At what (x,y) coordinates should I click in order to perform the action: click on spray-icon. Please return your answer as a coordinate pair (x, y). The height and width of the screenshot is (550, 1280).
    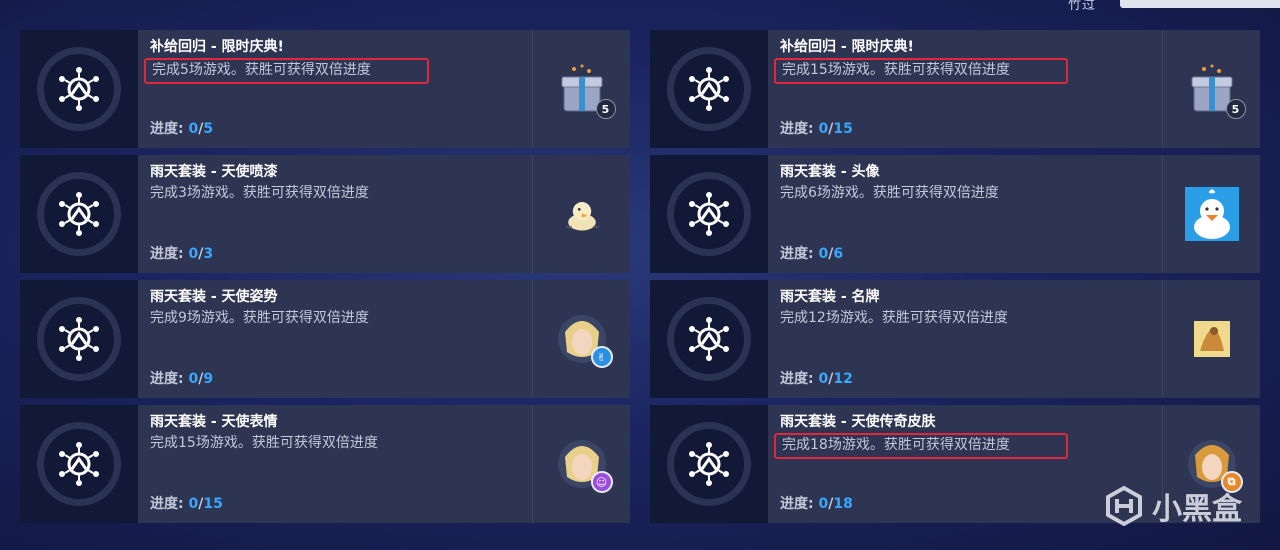
    Looking at the image, I should click on (582, 216).